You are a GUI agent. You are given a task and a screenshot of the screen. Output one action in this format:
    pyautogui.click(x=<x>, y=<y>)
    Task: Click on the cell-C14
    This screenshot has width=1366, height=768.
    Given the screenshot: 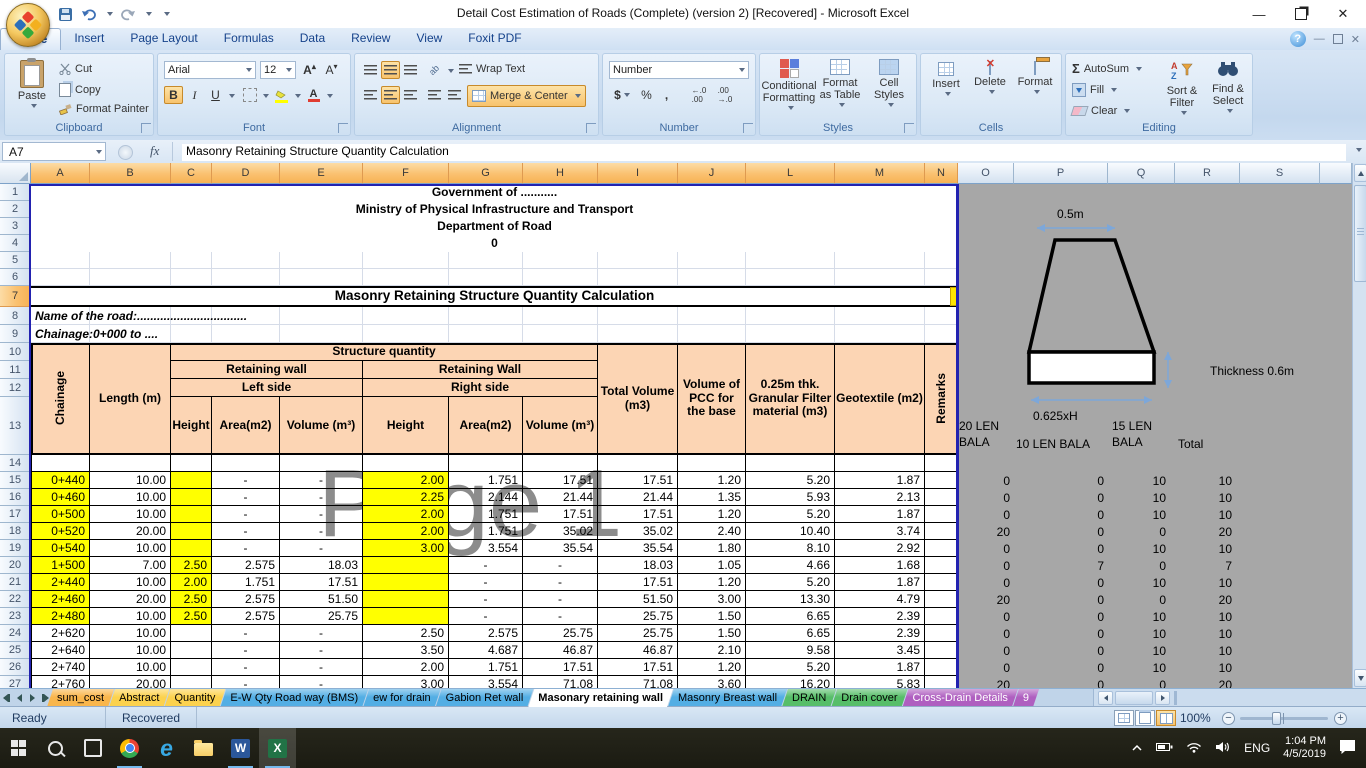 What is the action you would take?
    pyautogui.click(x=191, y=463)
    